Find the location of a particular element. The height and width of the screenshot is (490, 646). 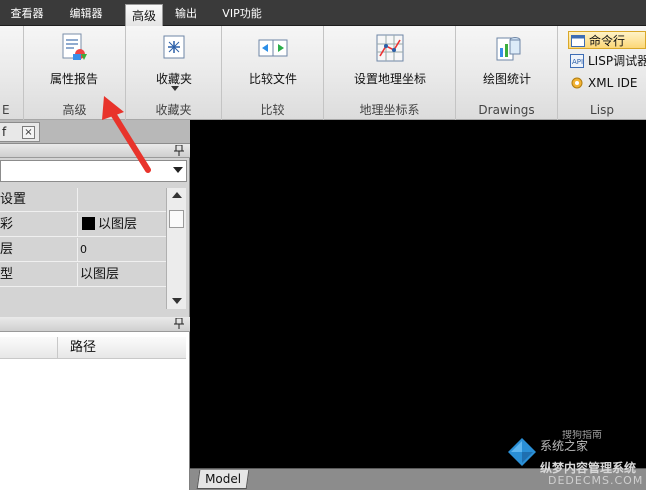

properties-scrollbar is located at coordinates (176, 248).